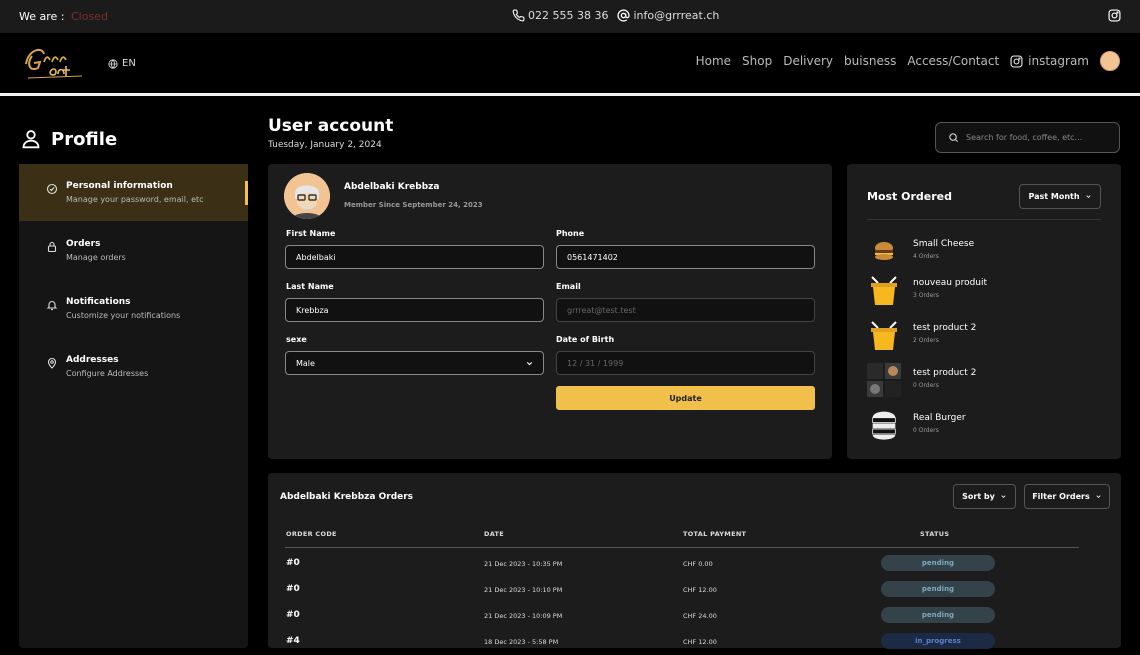 The width and height of the screenshot is (1140, 655). I want to click on globe-icon, so click(113, 63).